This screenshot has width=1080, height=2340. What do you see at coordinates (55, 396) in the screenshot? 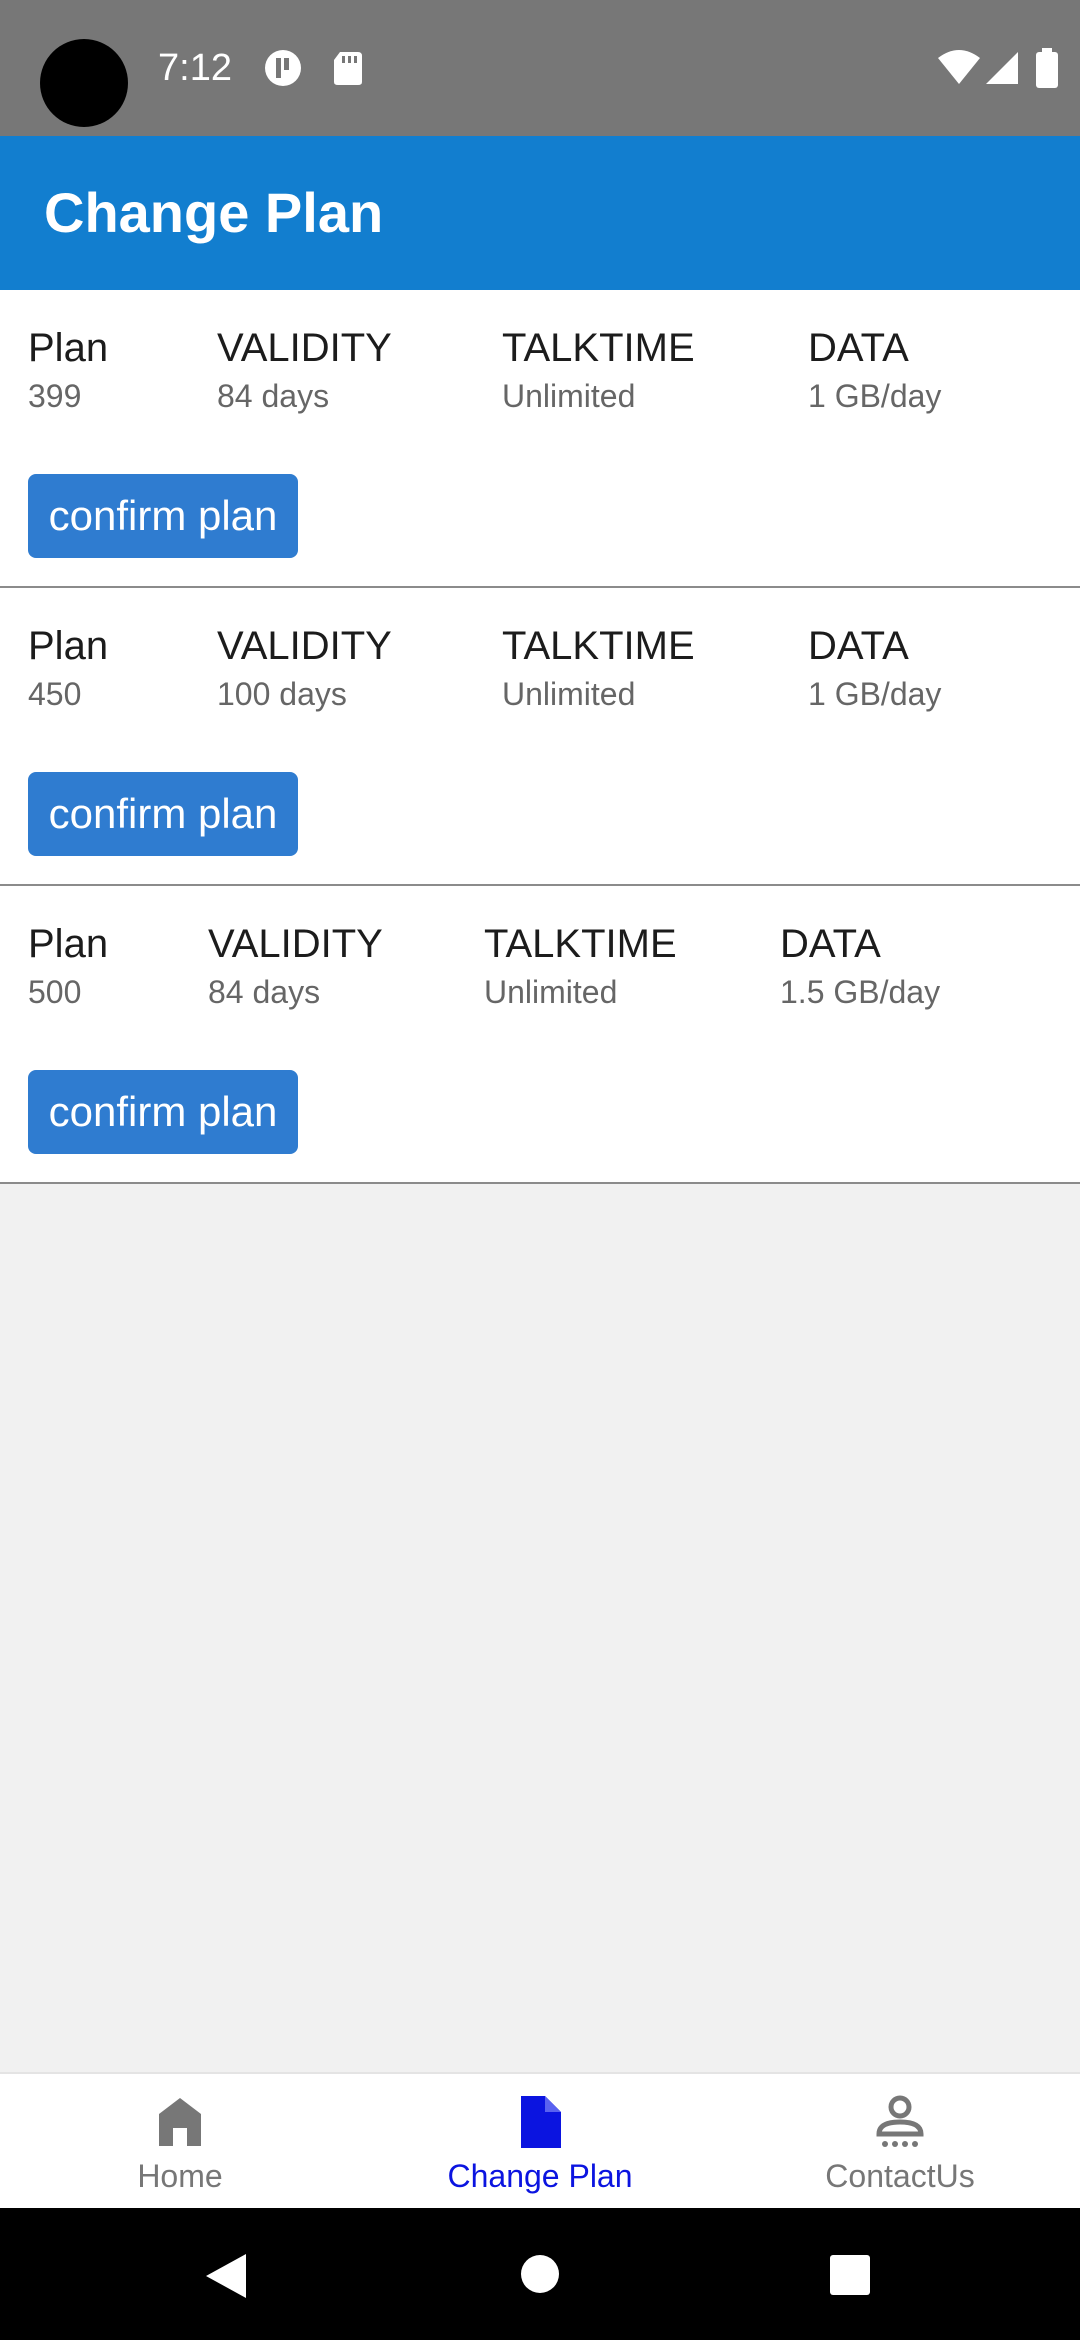
I see `plan-price: 399` at bounding box center [55, 396].